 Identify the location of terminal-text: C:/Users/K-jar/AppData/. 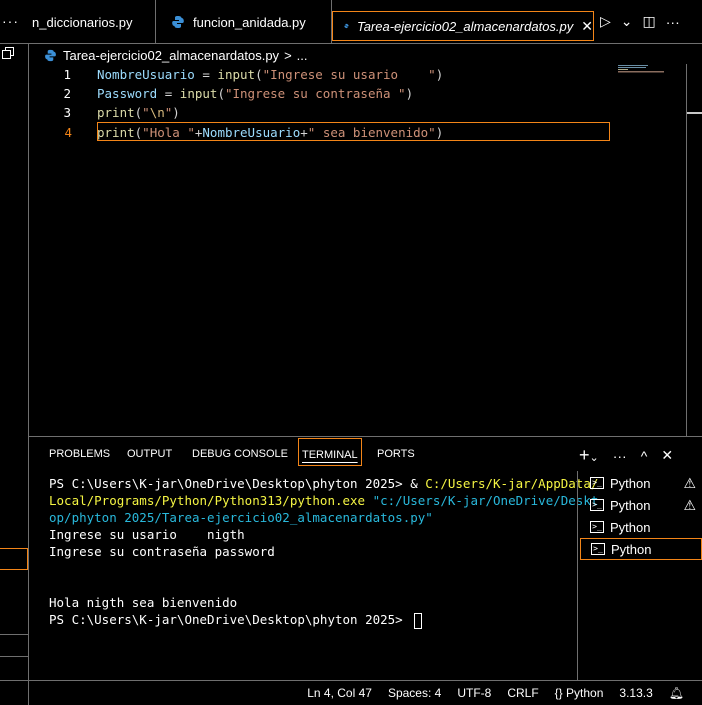
(512, 483).